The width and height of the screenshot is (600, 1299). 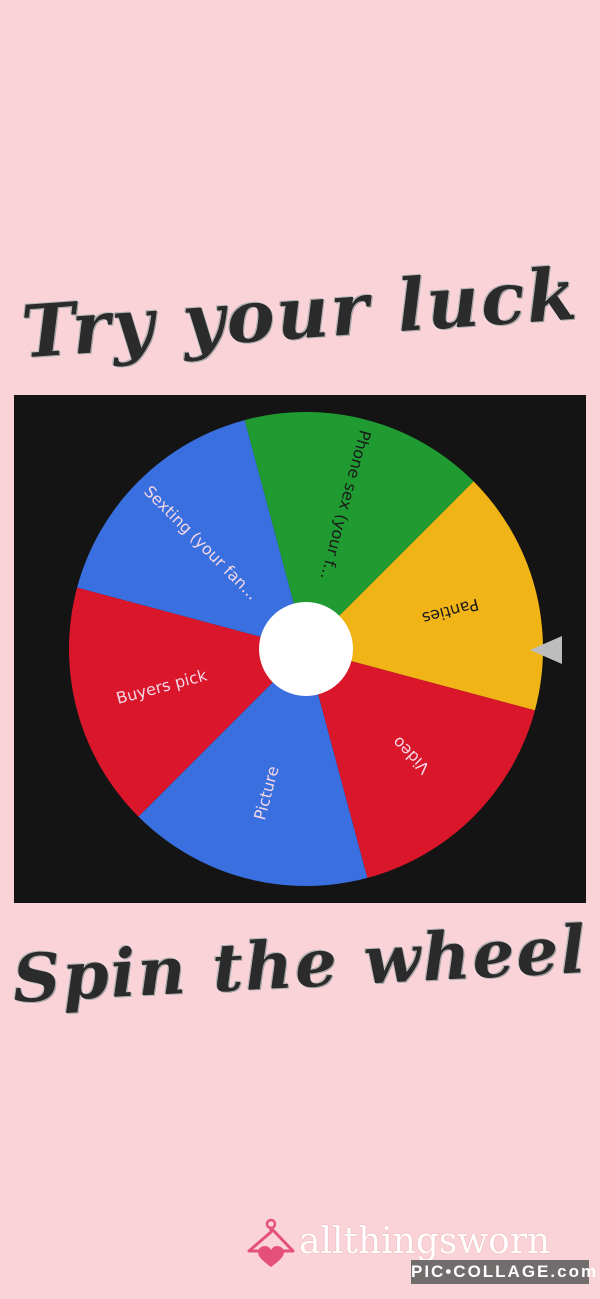 I want to click on wheel-pointer-icon, so click(x=546, y=650).